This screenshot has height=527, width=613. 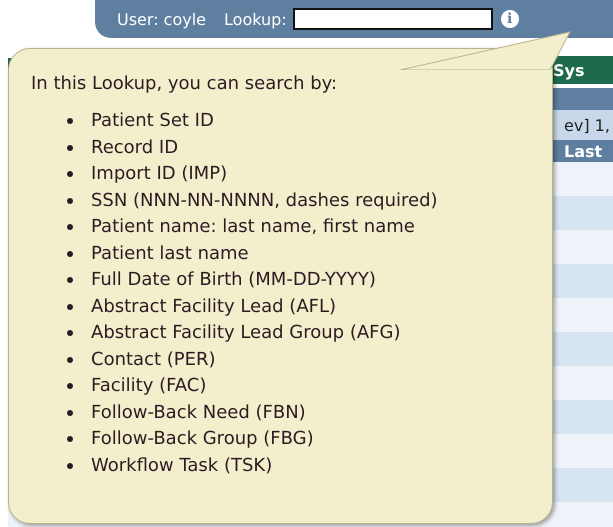 What do you see at coordinates (213, 307) in the screenshot?
I see `search-option: Abstract Facility Lead (AFL)` at bounding box center [213, 307].